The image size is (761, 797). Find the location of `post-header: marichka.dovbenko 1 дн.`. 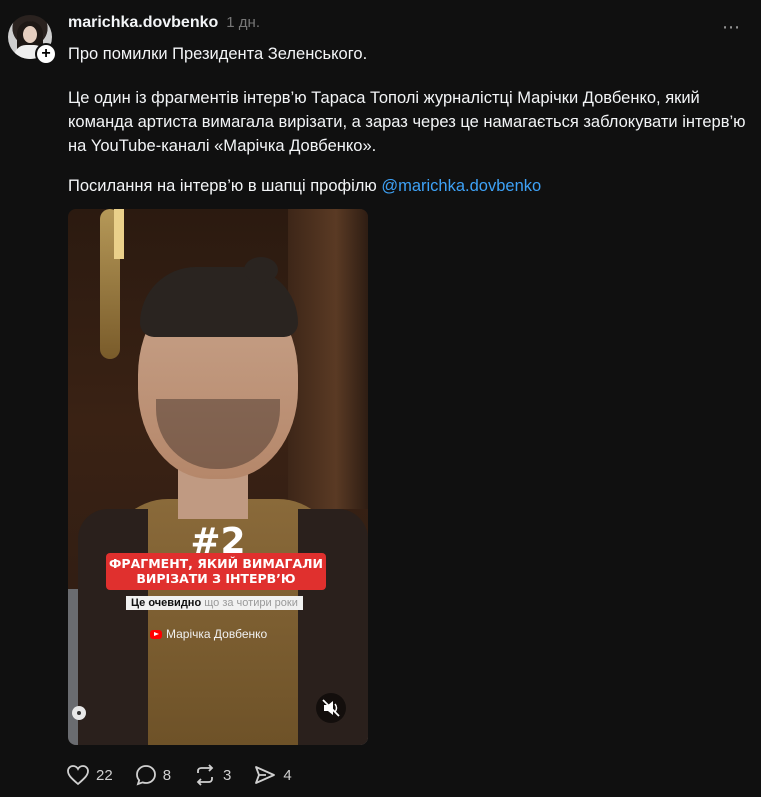

post-header: marichka.dovbenko 1 дн. is located at coordinates (164, 23).